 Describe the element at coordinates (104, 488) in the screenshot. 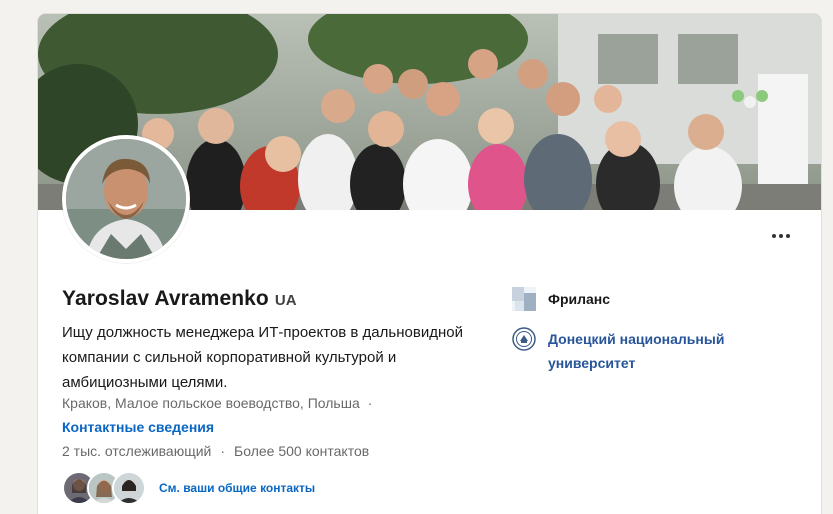

I see `mutual-avatars` at that location.